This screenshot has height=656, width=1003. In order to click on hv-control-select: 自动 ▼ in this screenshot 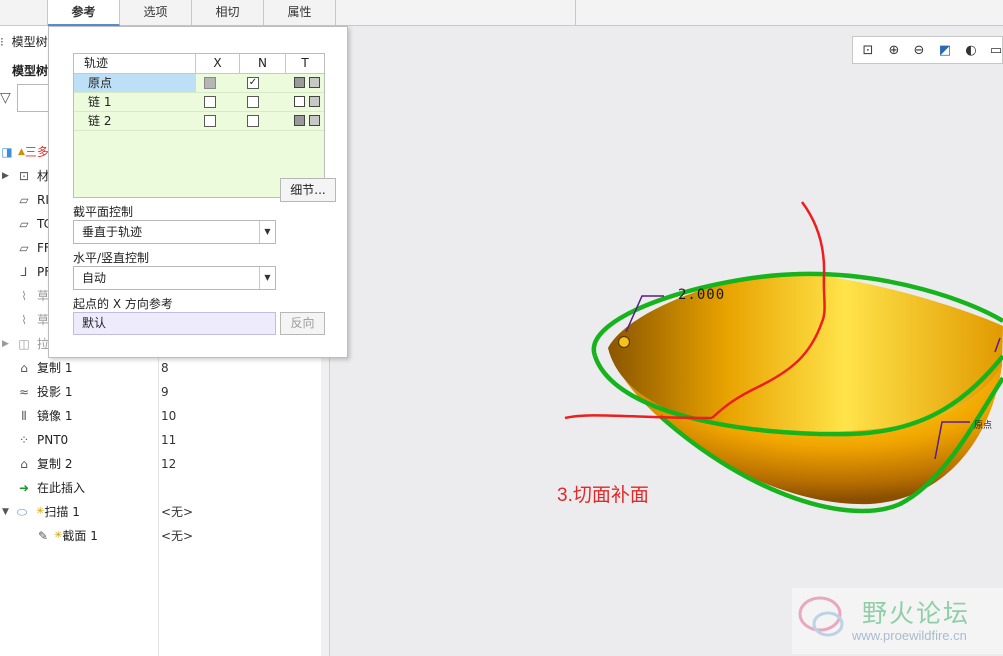, I will do `click(174, 278)`.